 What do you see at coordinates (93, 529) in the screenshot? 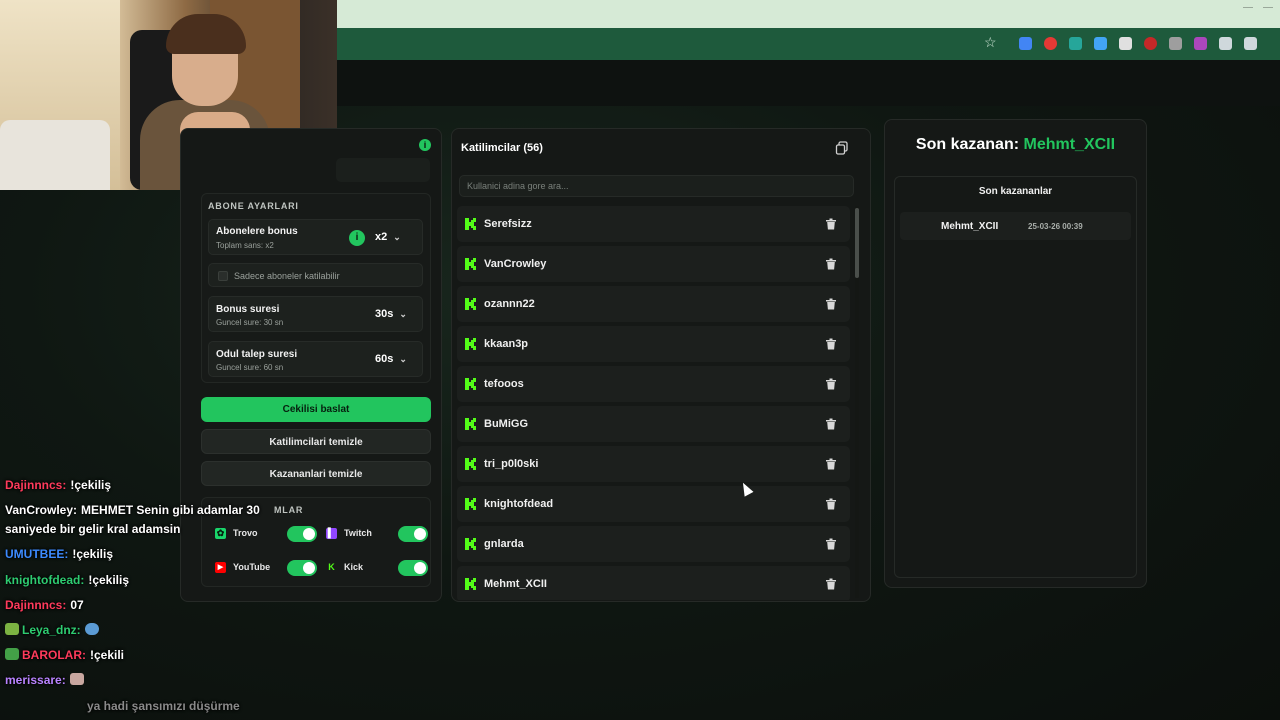
I see `chat-text: saniyede bir gelir kral adamsin` at bounding box center [93, 529].